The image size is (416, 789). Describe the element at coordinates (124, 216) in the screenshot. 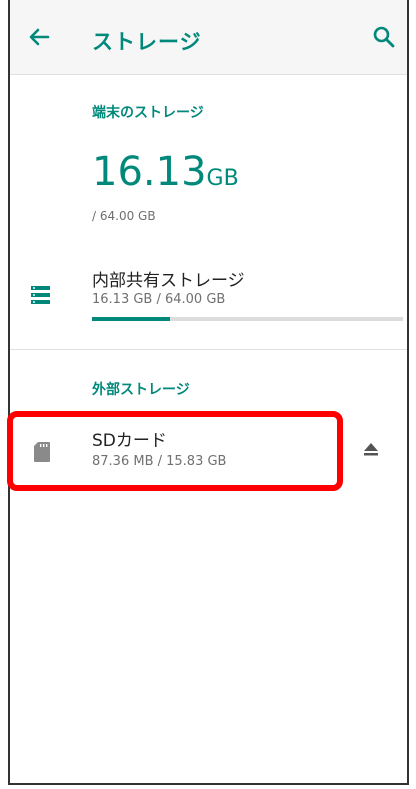

I see `total-storage-text: / 64.00 GB` at that location.